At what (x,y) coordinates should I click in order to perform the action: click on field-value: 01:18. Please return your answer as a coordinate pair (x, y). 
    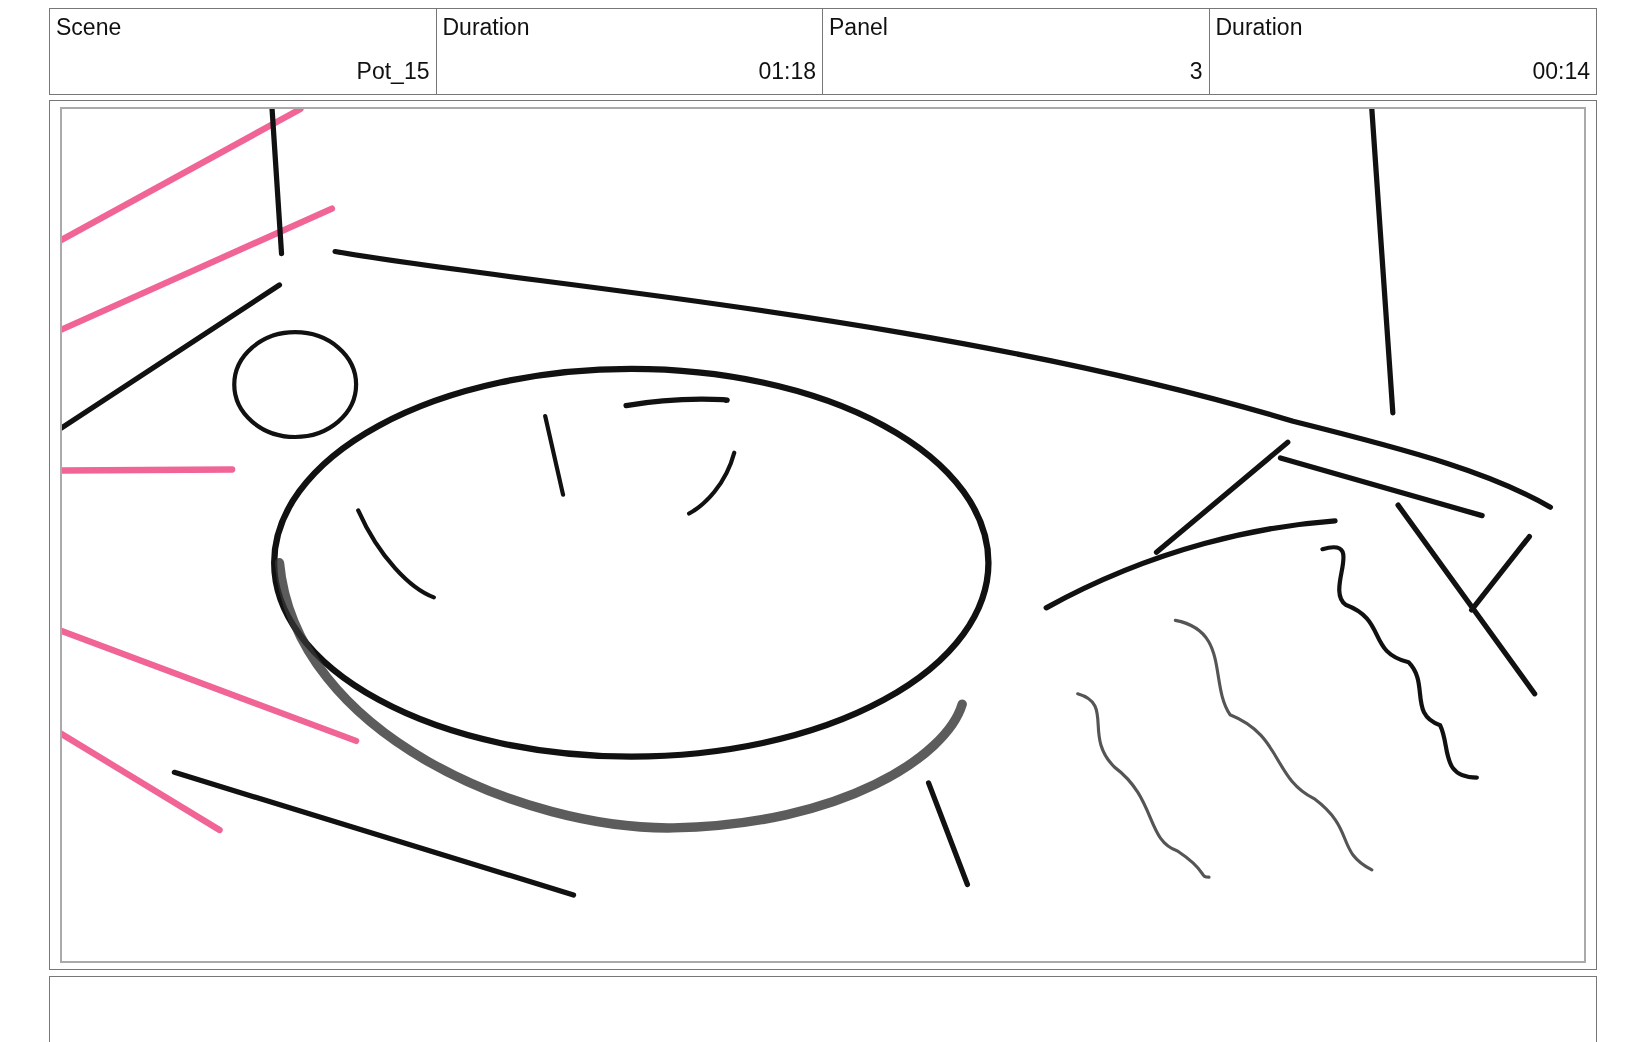
    Looking at the image, I should click on (786, 71).